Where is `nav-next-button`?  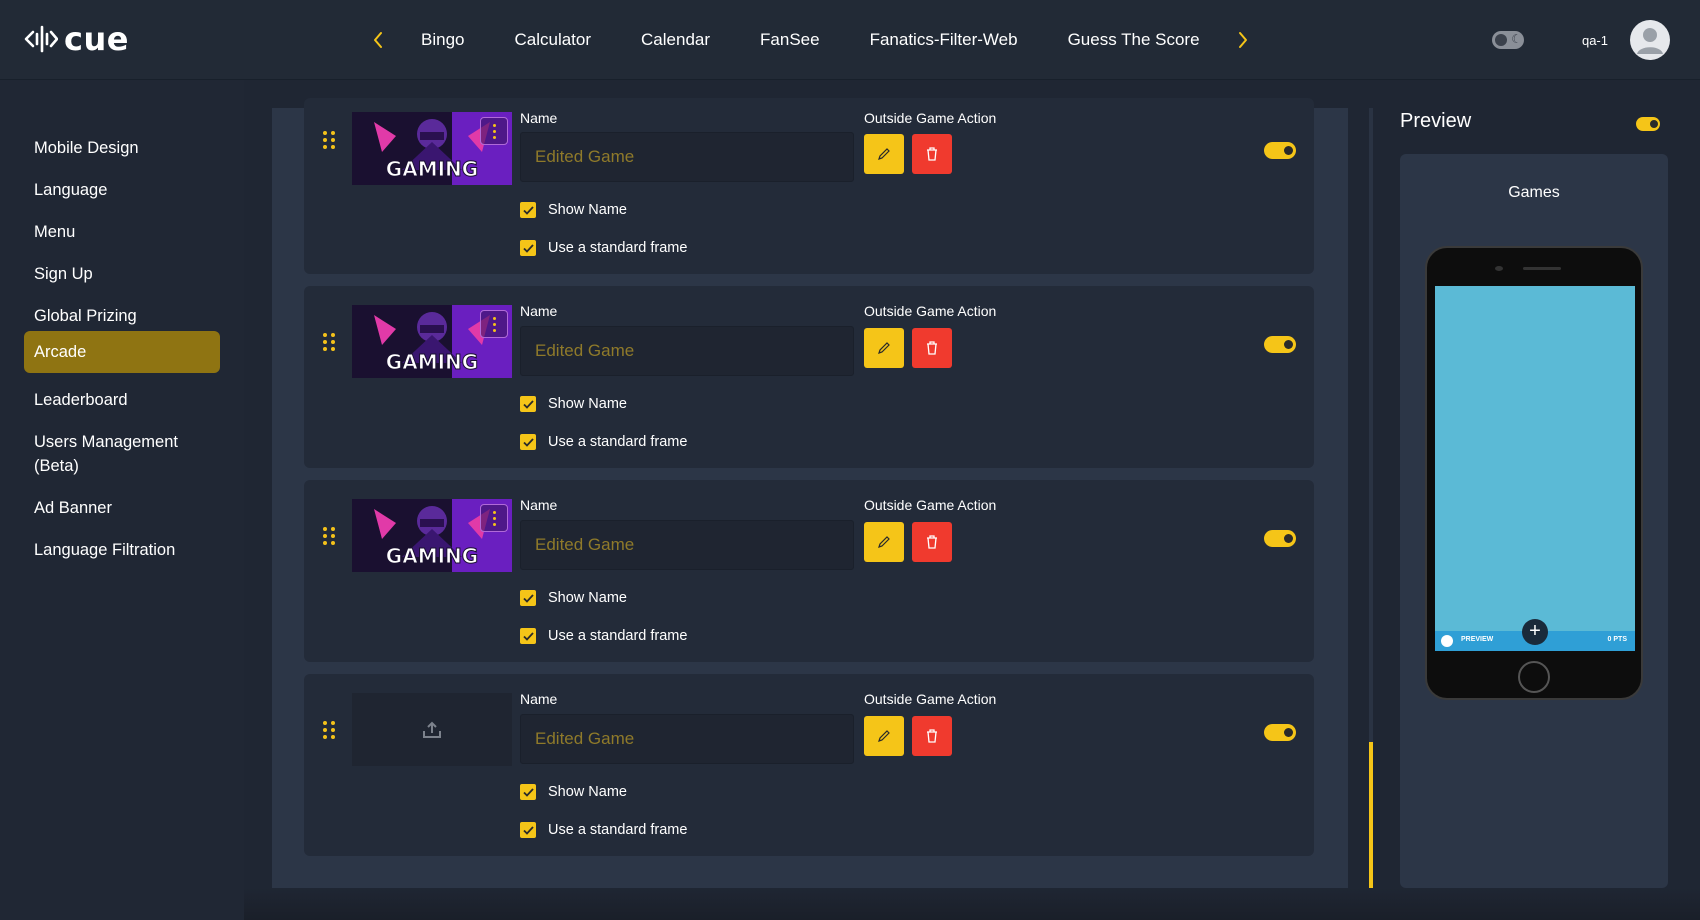 nav-next-button is located at coordinates (1243, 40).